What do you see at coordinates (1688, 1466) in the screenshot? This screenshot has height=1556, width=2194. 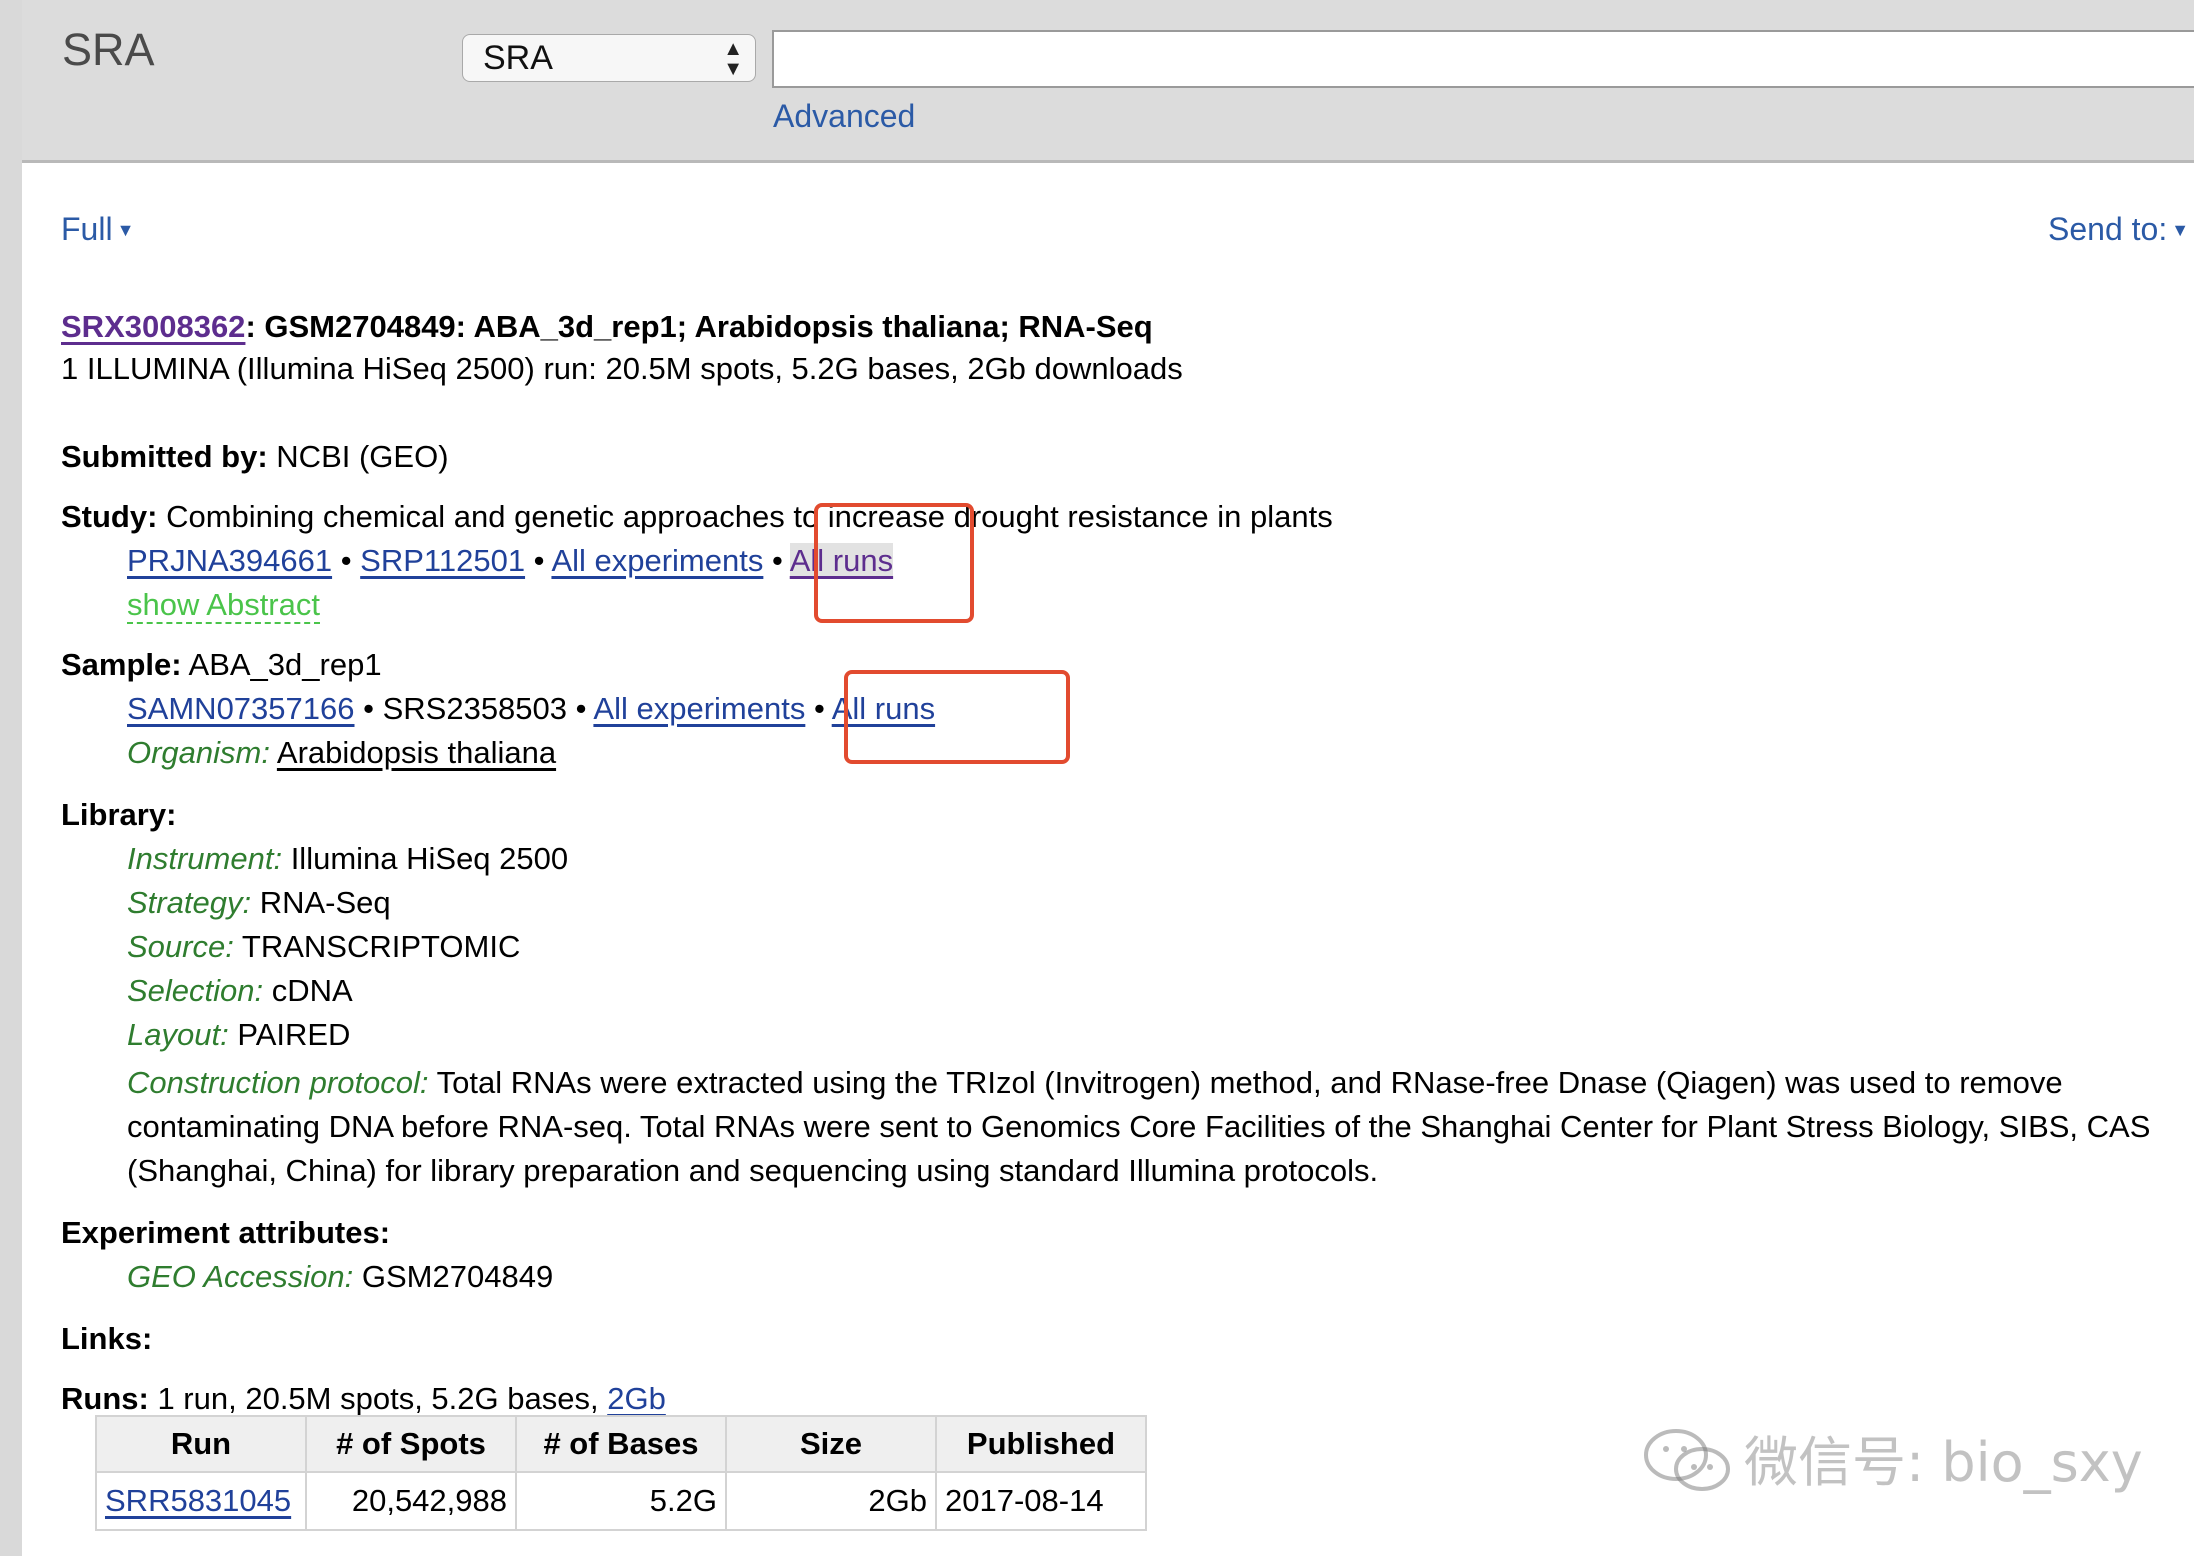 I see `wechat-icon` at bounding box center [1688, 1466].